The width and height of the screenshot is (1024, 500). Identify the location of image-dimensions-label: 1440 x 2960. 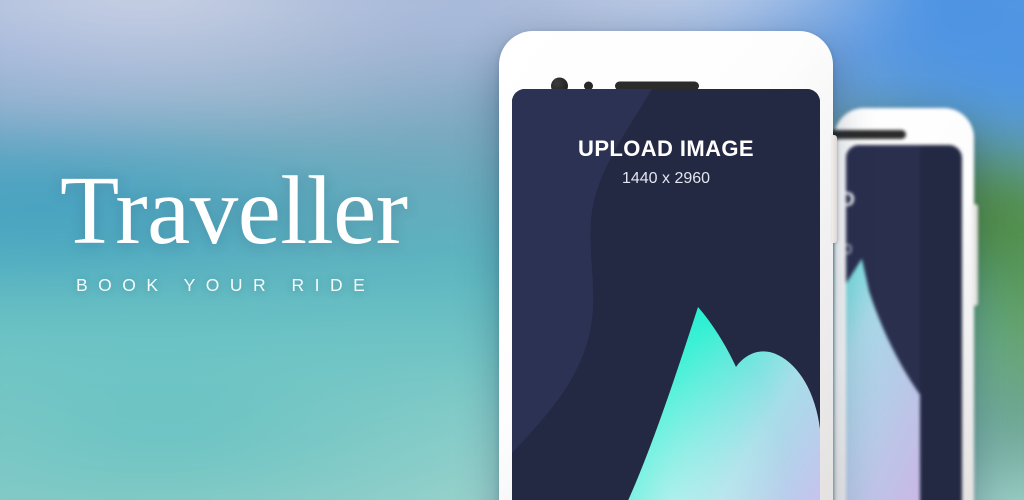
(666, 178).